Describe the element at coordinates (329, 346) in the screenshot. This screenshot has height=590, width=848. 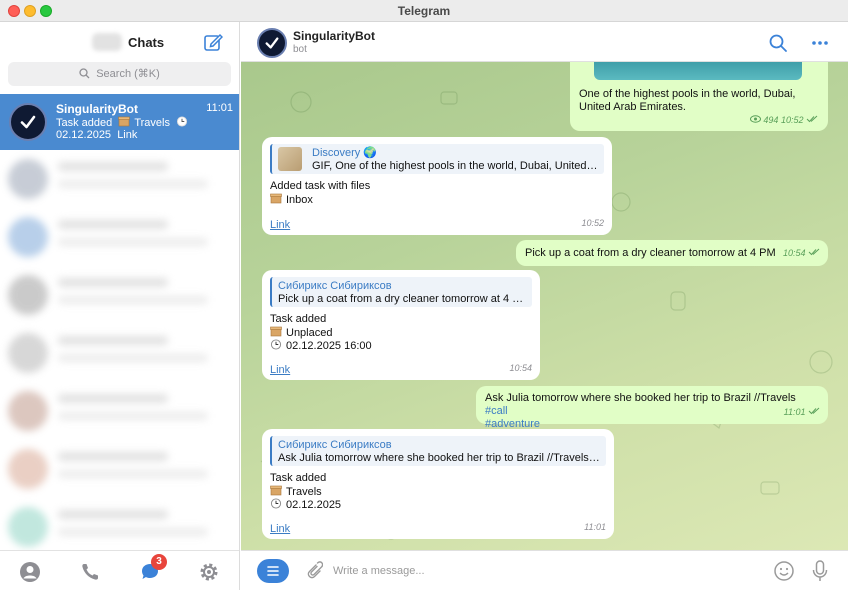
I see `task-datetime: 02.12.2025 16:00` at that location.